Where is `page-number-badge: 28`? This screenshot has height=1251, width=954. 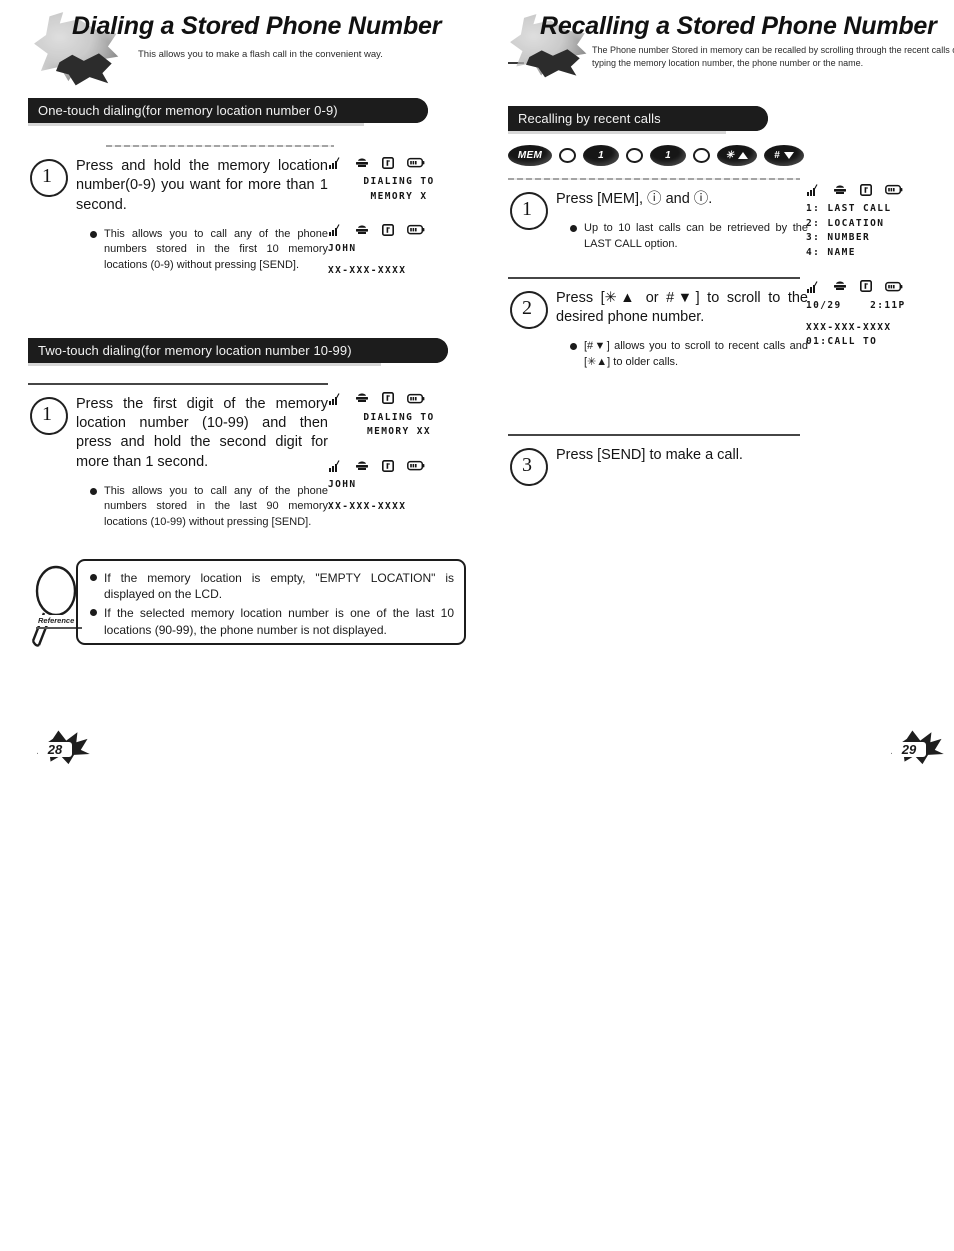
page-number-badge: 28 is located at coordinates (65, 750).